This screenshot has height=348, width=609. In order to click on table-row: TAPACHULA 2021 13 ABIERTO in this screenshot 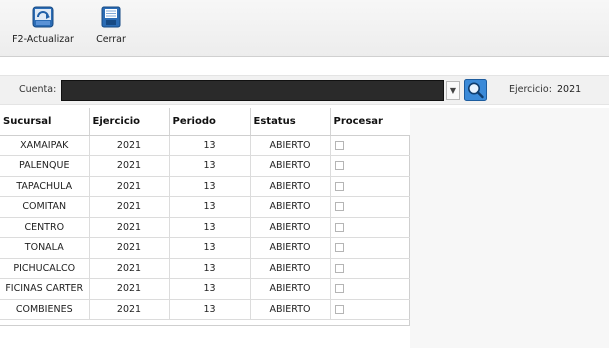, I will do `click(205, 186)`.